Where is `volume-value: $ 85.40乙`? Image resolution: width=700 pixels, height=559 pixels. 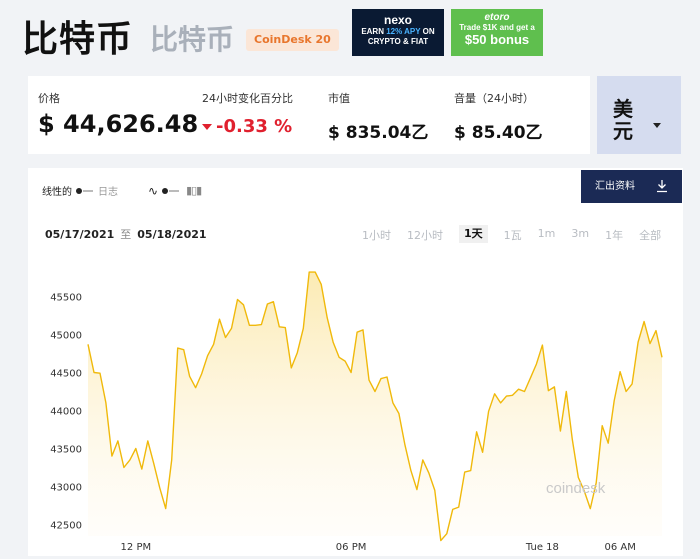
volume-value: $ 85.40乙 is located at coordinates (498, 133).